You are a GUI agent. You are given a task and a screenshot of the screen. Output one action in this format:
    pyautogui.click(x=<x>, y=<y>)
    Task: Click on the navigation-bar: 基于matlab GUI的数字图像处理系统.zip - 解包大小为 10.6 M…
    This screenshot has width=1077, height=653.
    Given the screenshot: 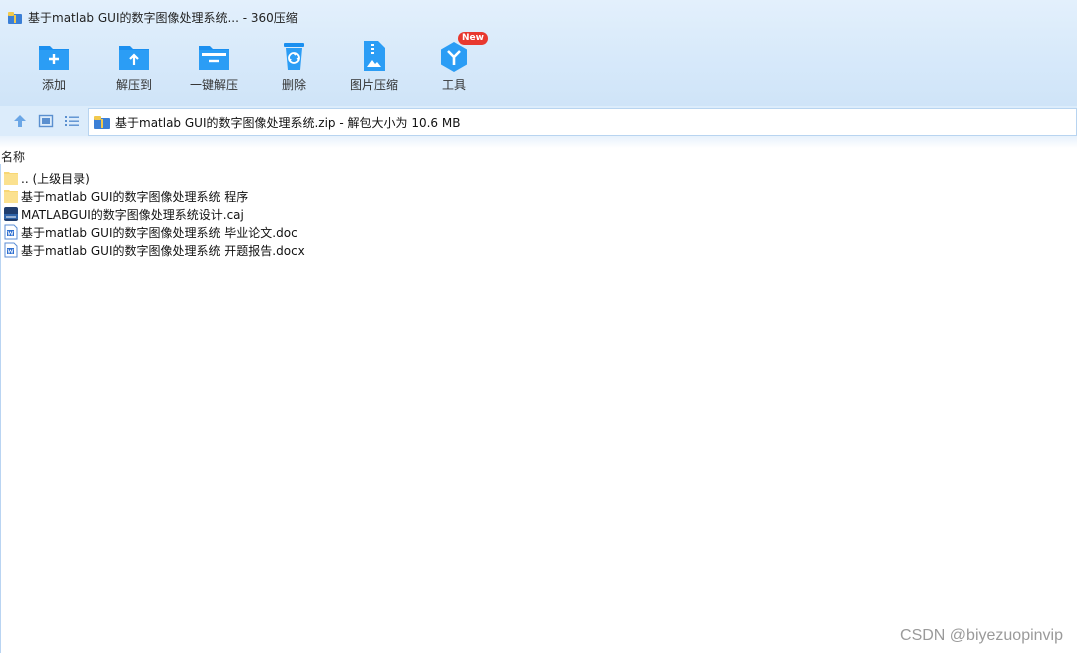 What is the action you would take?
    pyautogui.click(x=538, y=121)
    